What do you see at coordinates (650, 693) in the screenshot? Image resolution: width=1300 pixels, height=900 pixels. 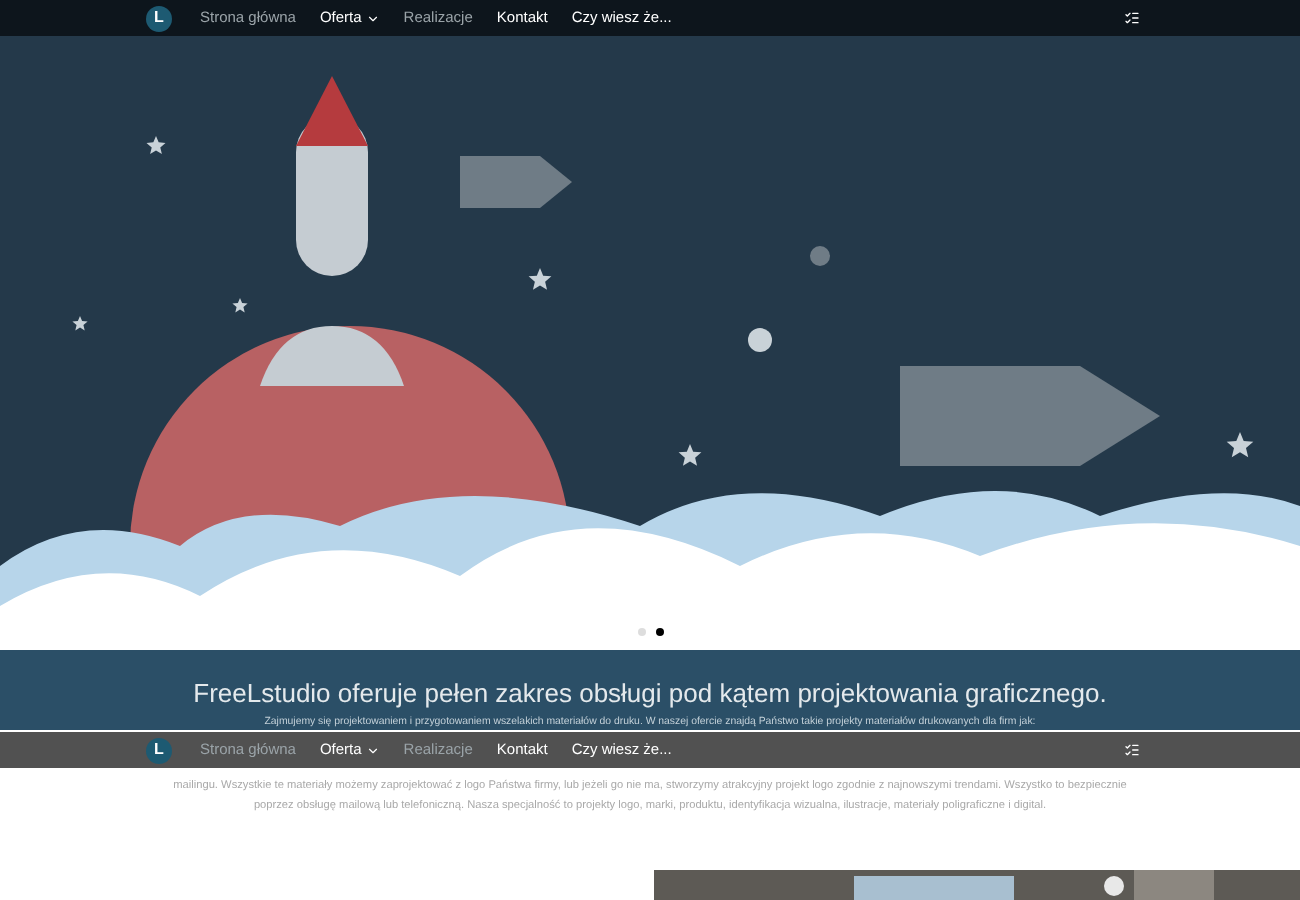 I see `section-heading: FreeLstudio oferuje pełen zakres obsługi pod kątem projektowania graficznego.` at bounding box center [650, 693].